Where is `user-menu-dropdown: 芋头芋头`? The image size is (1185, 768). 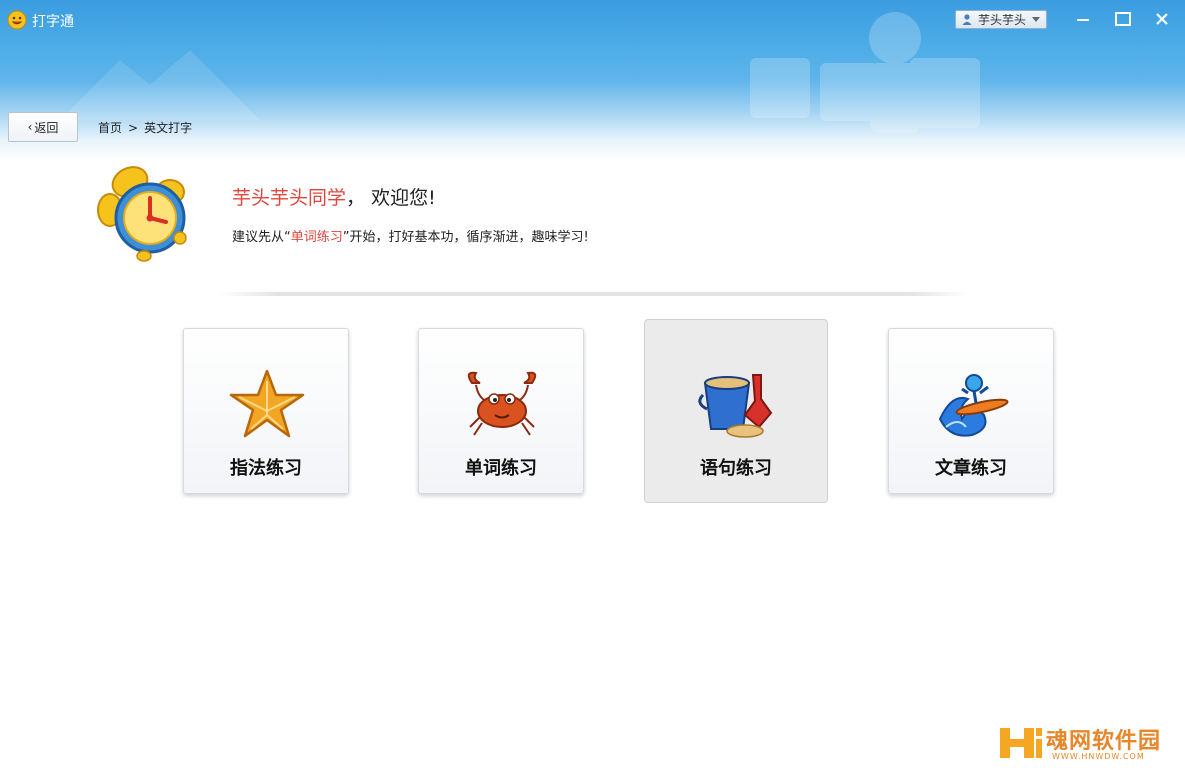 user-menu-dropdown: 芋头芋头 is located at coordinates (1001, 19).